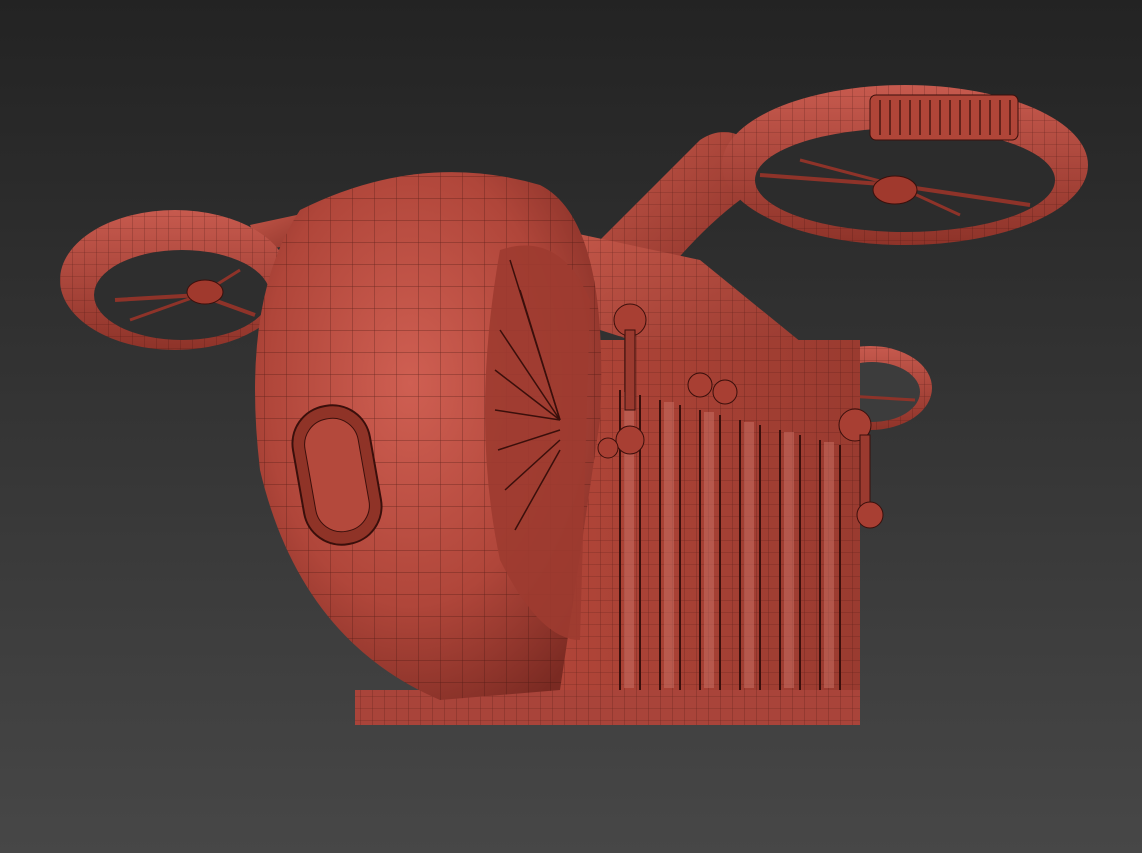  I want to click on rotor-right-front, so click(905, 165).